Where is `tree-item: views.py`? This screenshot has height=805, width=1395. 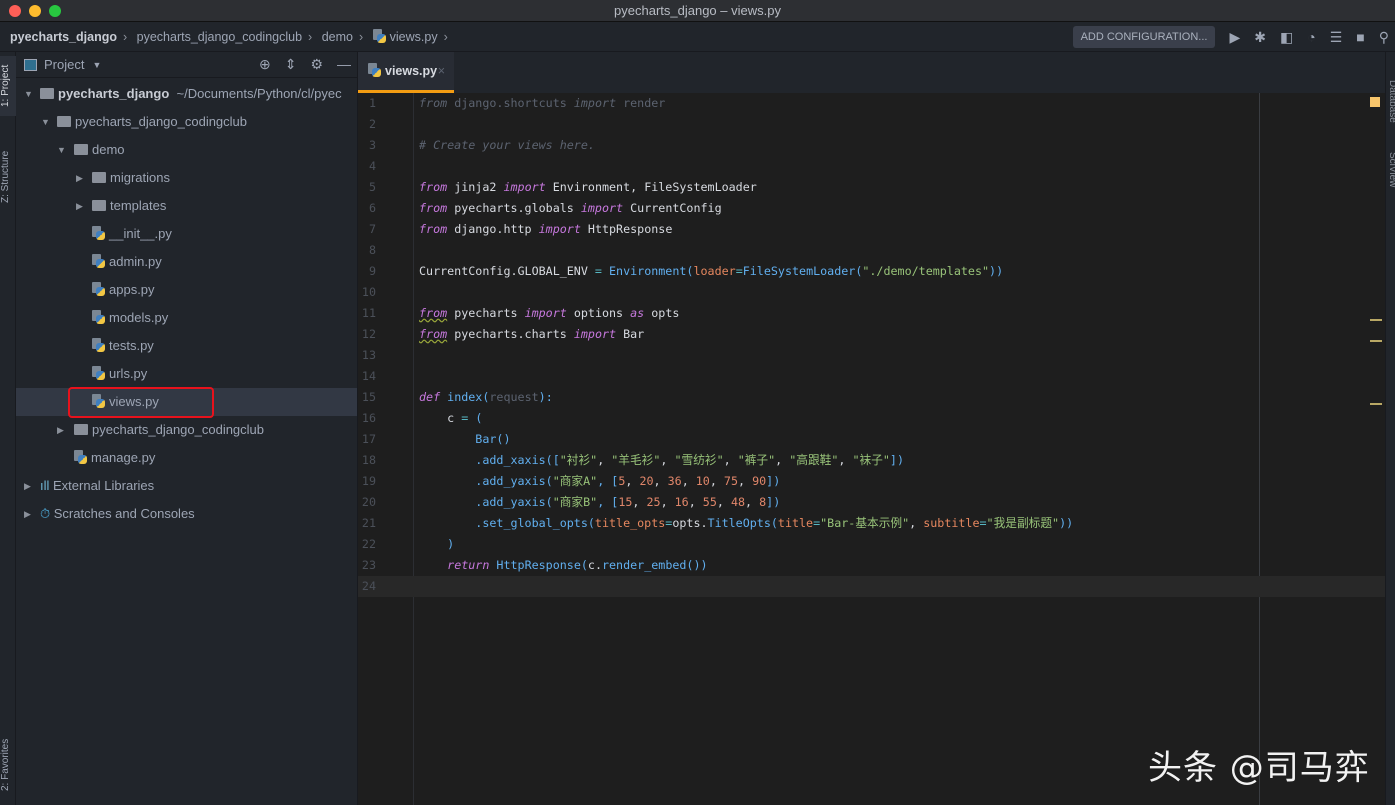 tree-item: views.py is located at coordinates (186, 402).